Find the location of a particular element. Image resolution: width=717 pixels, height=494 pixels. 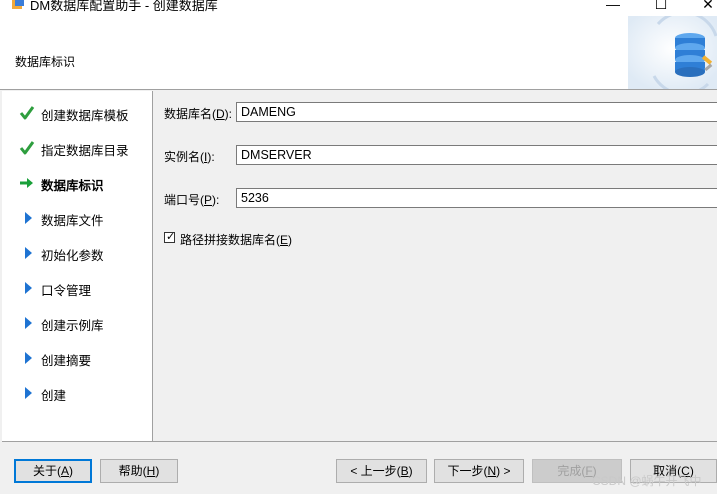

app-icon is located at coordinates (18, 4).